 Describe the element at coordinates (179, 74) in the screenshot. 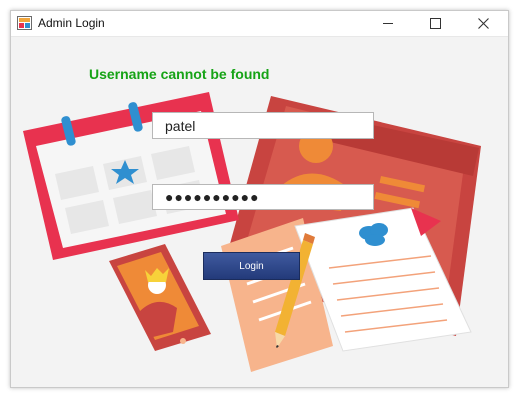

I see `error-message: Username cannot be found` at that location.